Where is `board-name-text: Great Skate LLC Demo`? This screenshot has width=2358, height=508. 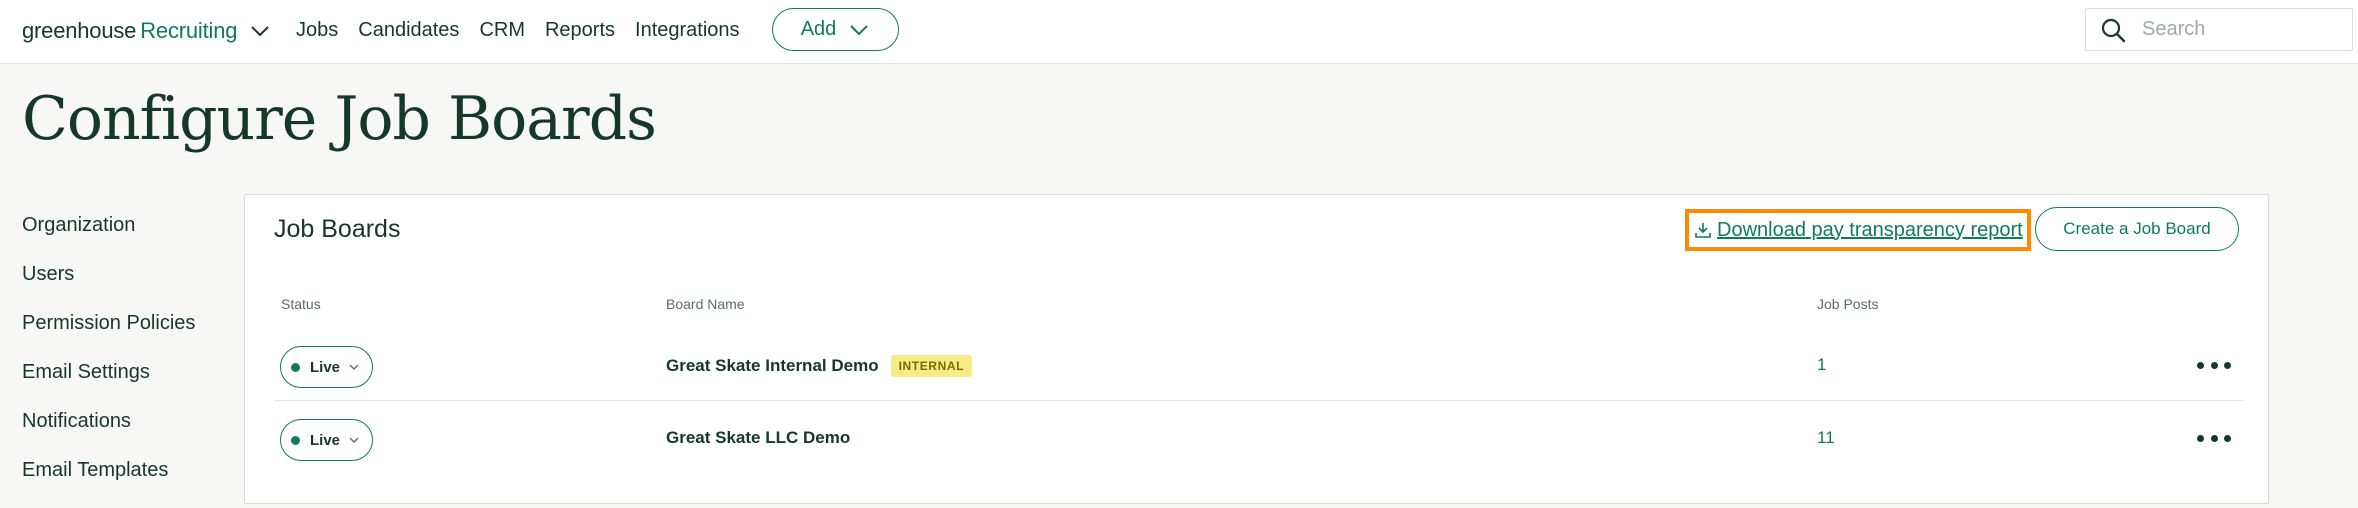
board-name-text: Great Skate LLC Demo is located at coordinates (758, 437).